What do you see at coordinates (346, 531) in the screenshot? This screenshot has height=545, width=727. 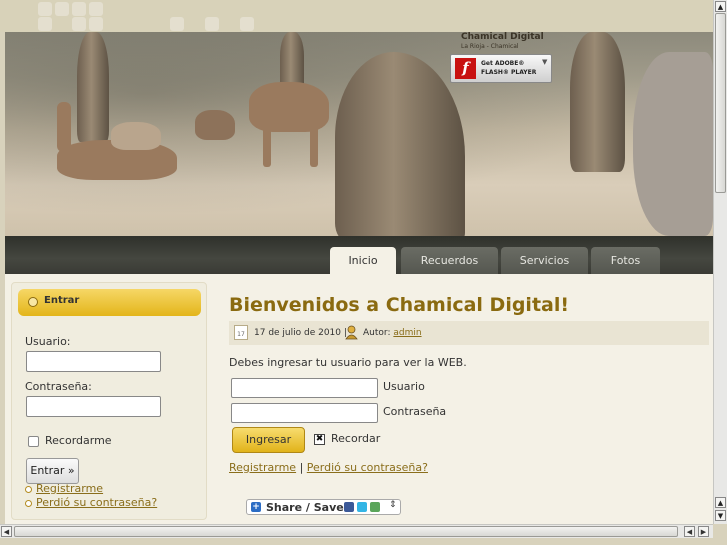 I see `horizontal-scroll-thumb` at bounding box center [346, 531].